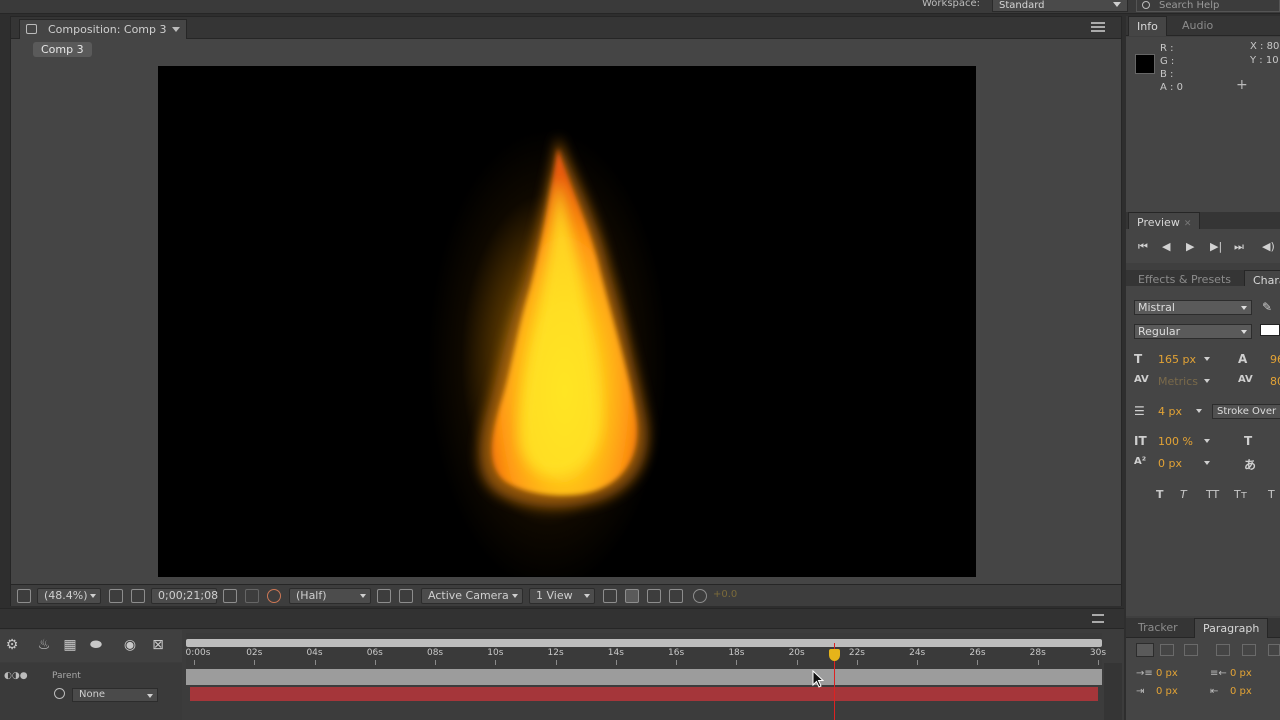  I want to click on baseline-shift-value: 0 px, so click(1170, 463).